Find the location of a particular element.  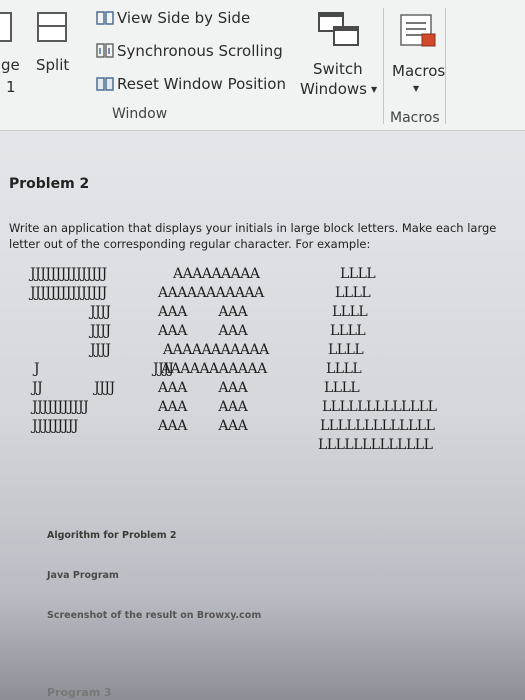

arrange-label: ge is located at coordinates (10, 65).